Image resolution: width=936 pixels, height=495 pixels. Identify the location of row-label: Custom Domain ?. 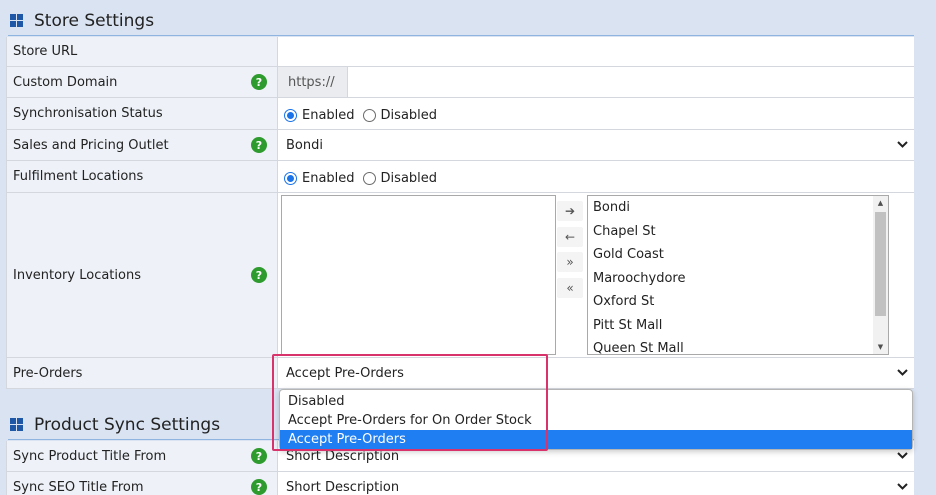
(142, 82).